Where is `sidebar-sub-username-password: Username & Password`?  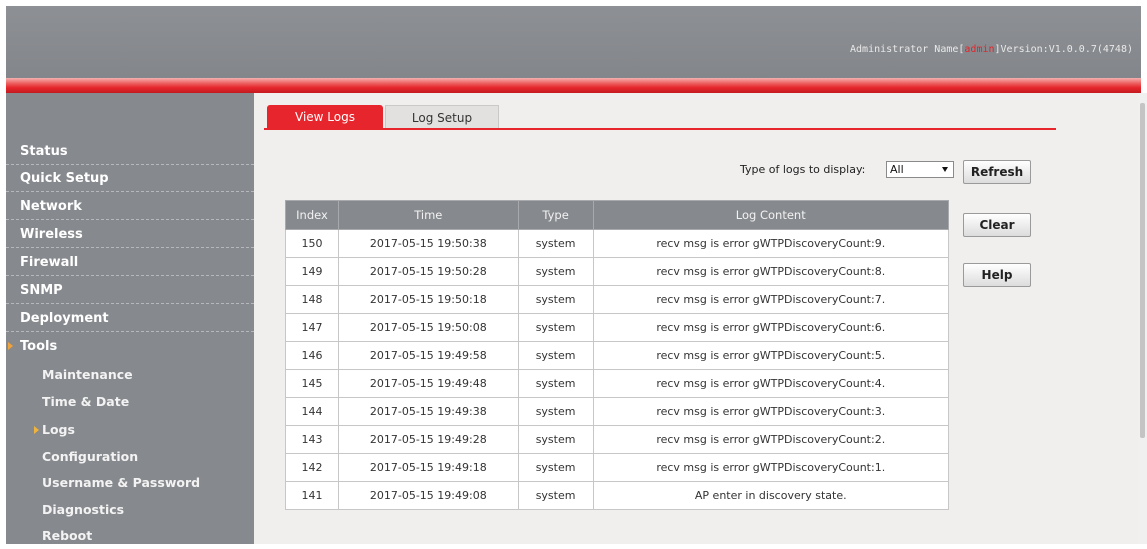 sidebar-sub-username-password: Username & Password is located at coordinates (130, 483).